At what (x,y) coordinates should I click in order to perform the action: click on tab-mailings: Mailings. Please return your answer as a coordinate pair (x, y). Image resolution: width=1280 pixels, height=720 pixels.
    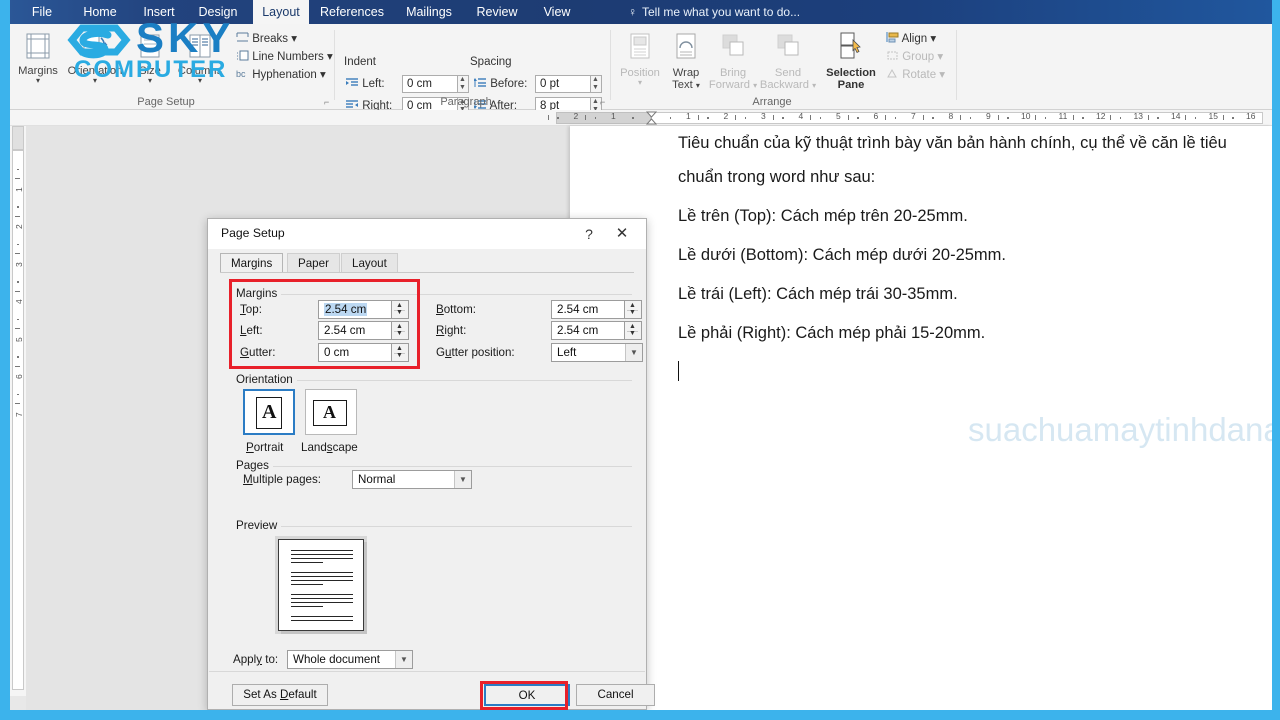
    Looking at the image, I should click on (429, 12).